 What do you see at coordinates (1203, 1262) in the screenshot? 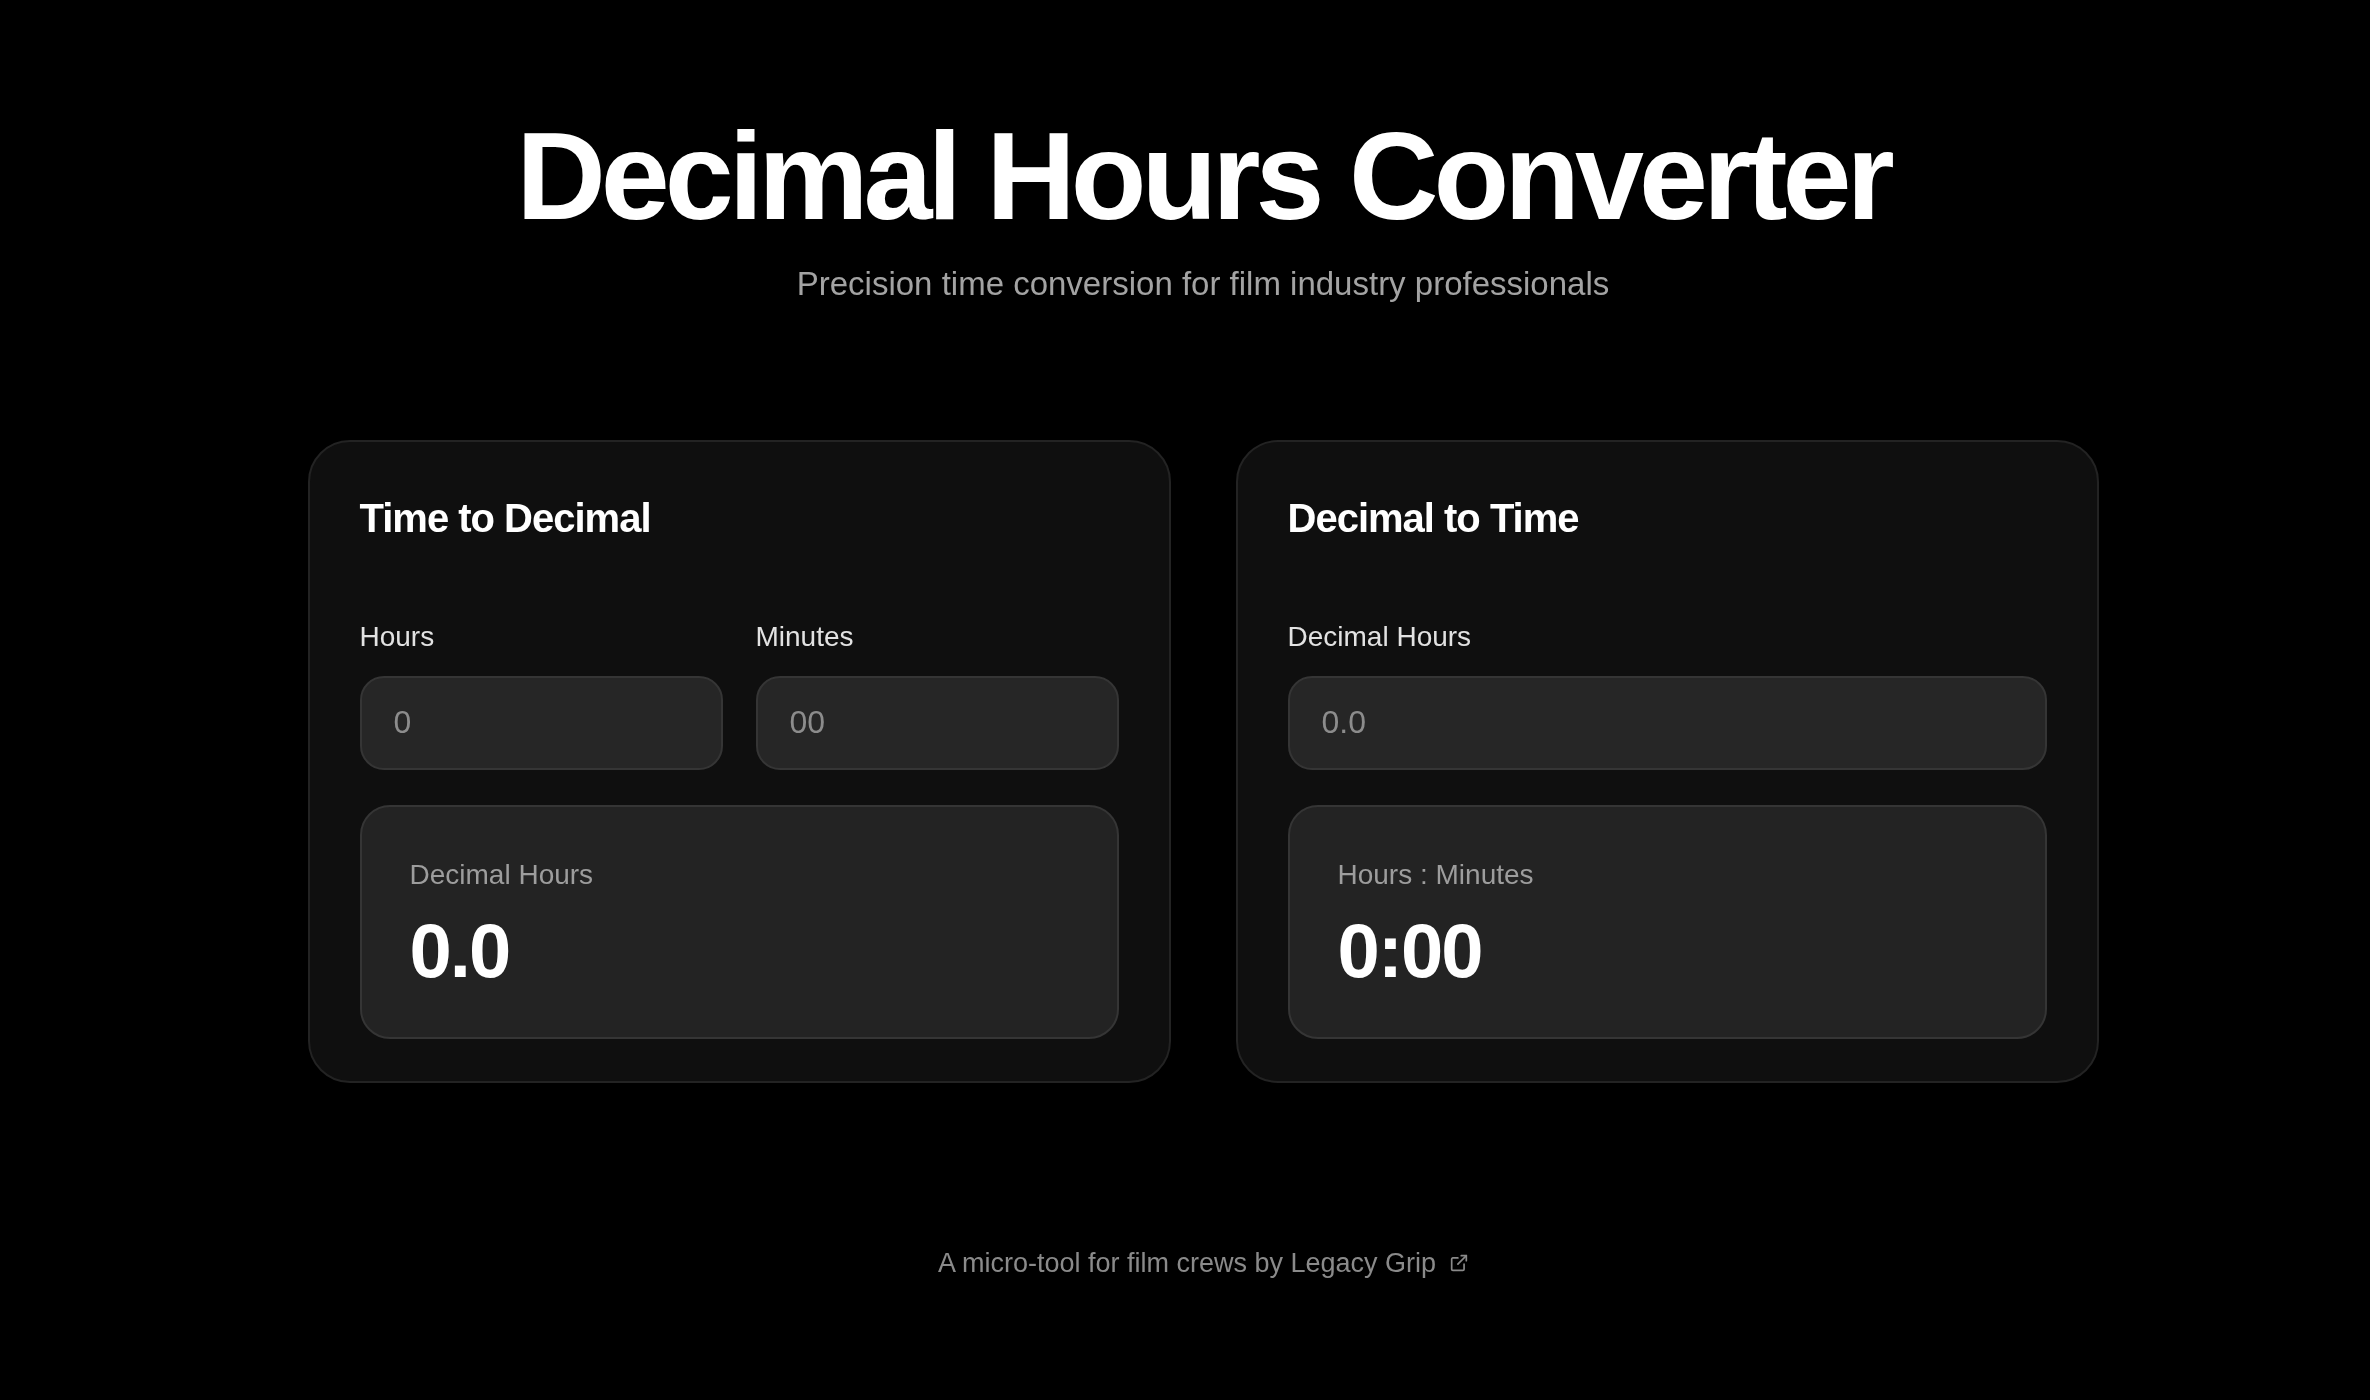
I see `footer-note: A micro-tool for film crews by Legacy Grip` at bounding box center [1203, 1262].